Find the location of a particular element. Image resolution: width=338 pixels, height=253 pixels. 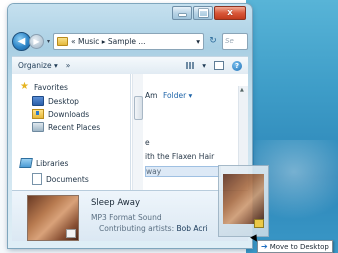

file-type: MP3 Format Sound is located at coordinates (126, 217).